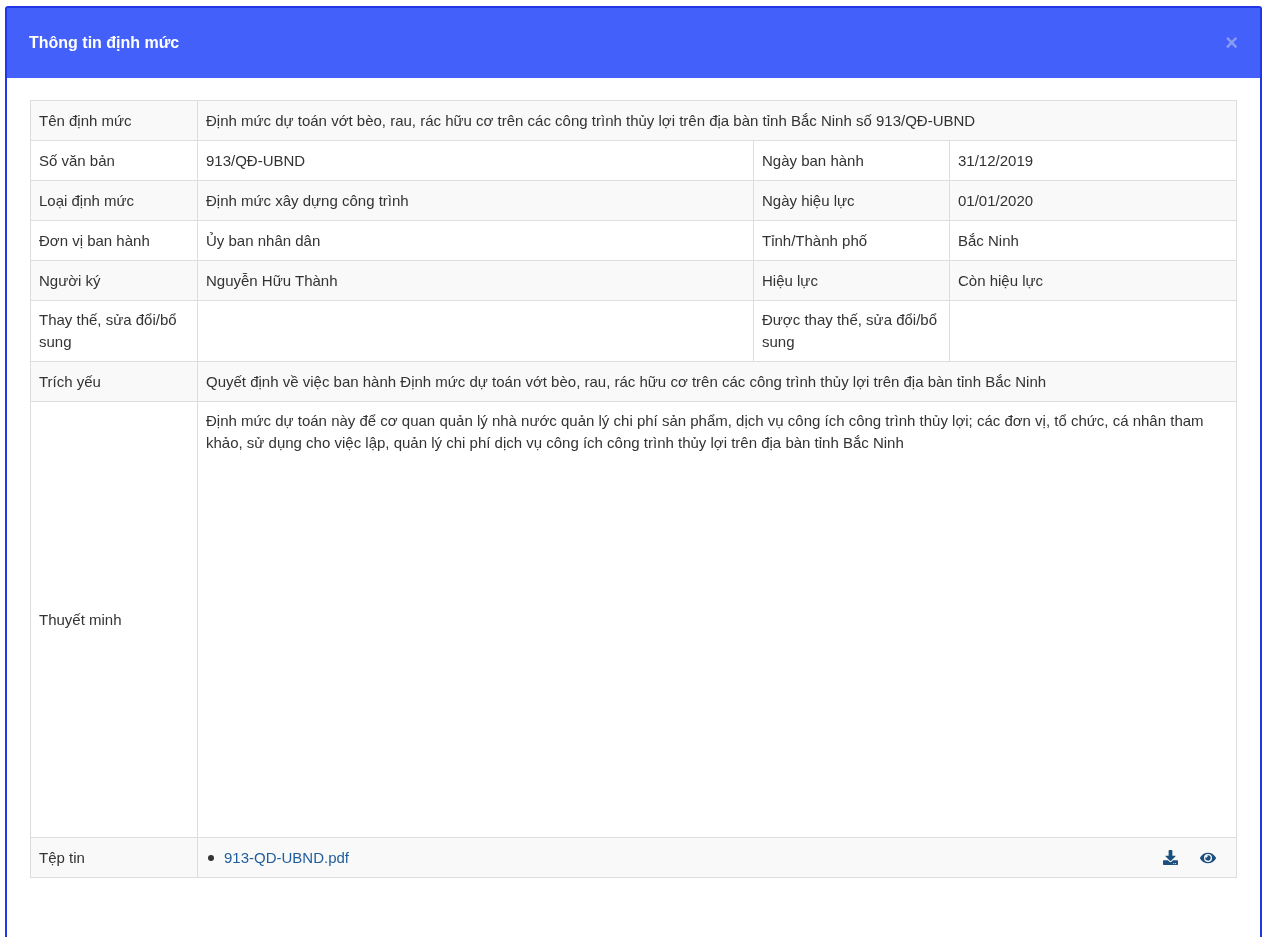 The height and width of the screenshot is (937, 1267). Describe the element at coordinates (1001, 280) in the screenshot. I see `field-value: Còn hiệu lực` at that location.